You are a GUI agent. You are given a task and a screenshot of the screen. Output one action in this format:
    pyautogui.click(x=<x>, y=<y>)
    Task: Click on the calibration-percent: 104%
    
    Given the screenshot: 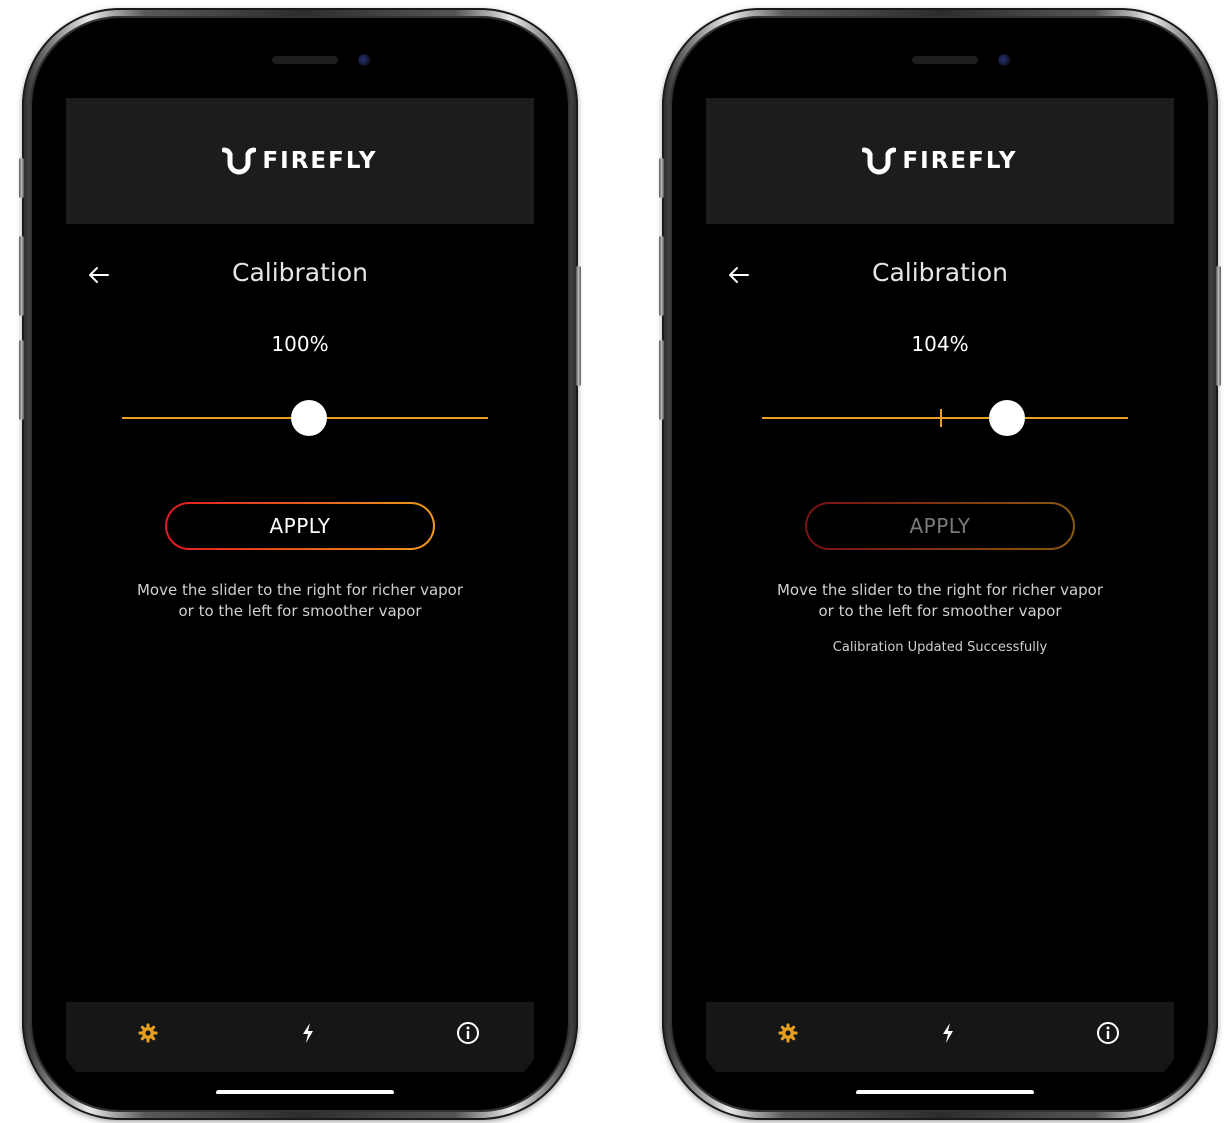 What is the action you would take?
    pyautogui.click(x=940, y=344)
    